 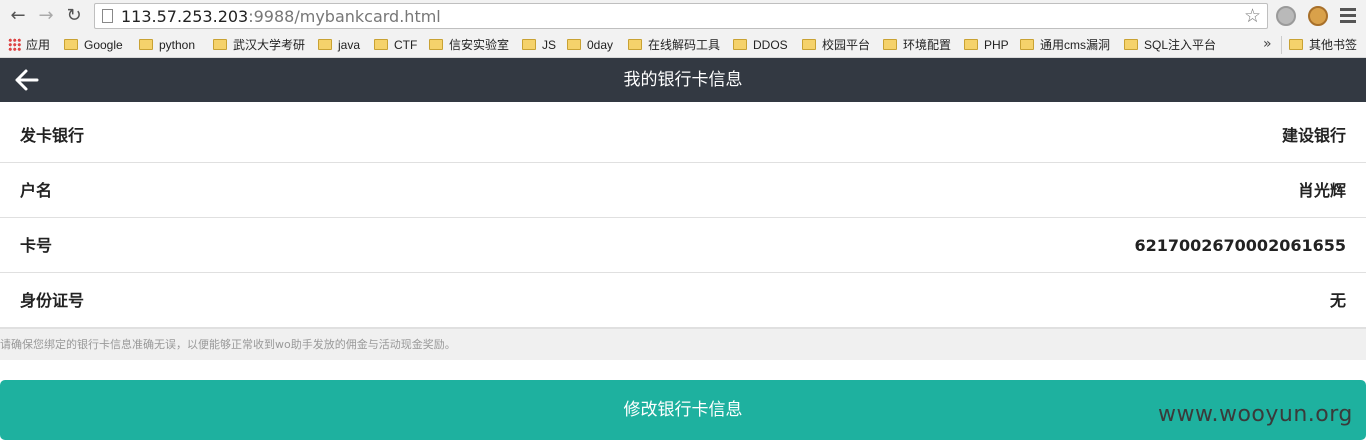 I want to click on bookmark-item: python, so click(x=167, y=45).